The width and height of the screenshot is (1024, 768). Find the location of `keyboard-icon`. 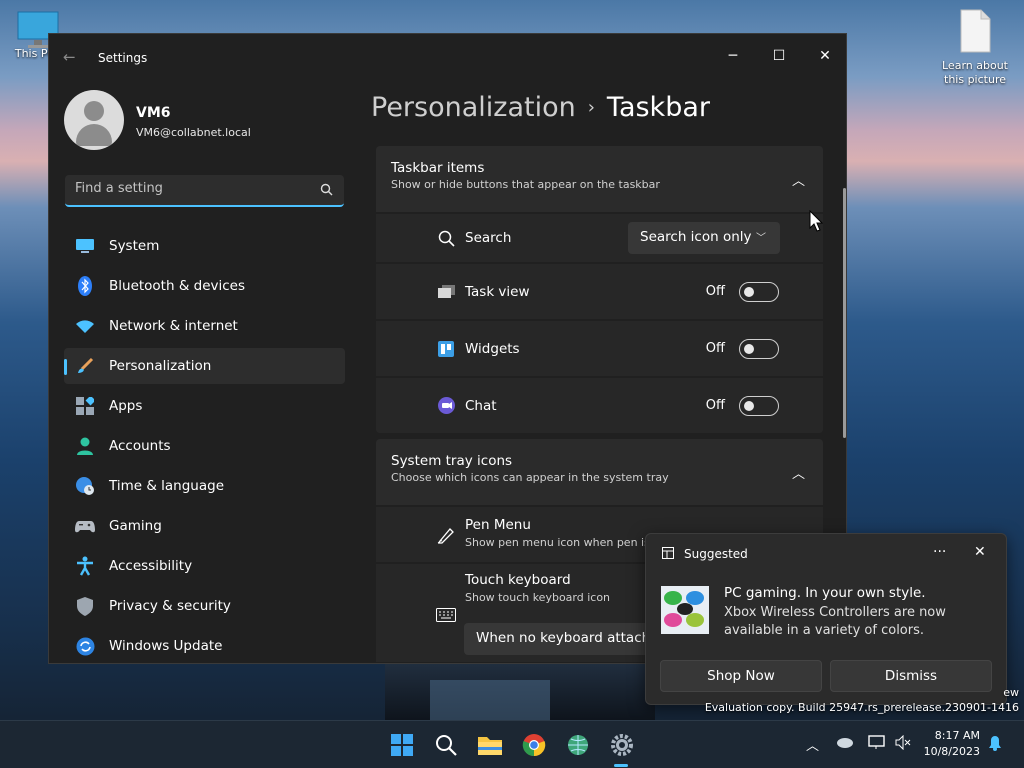

keyboard-icon is located at coordinates (446, 615).